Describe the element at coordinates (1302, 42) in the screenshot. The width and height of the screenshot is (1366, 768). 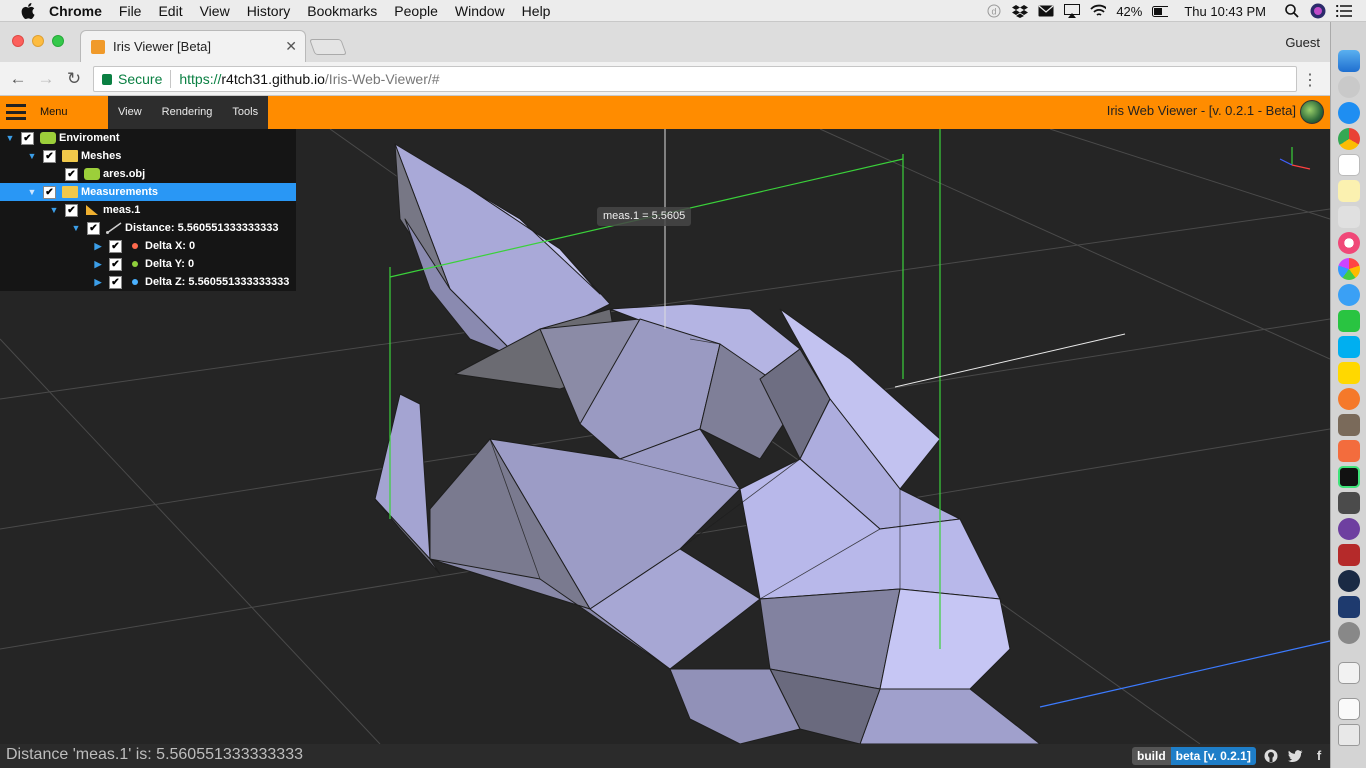
I see `profile-label: Guest` at that location.